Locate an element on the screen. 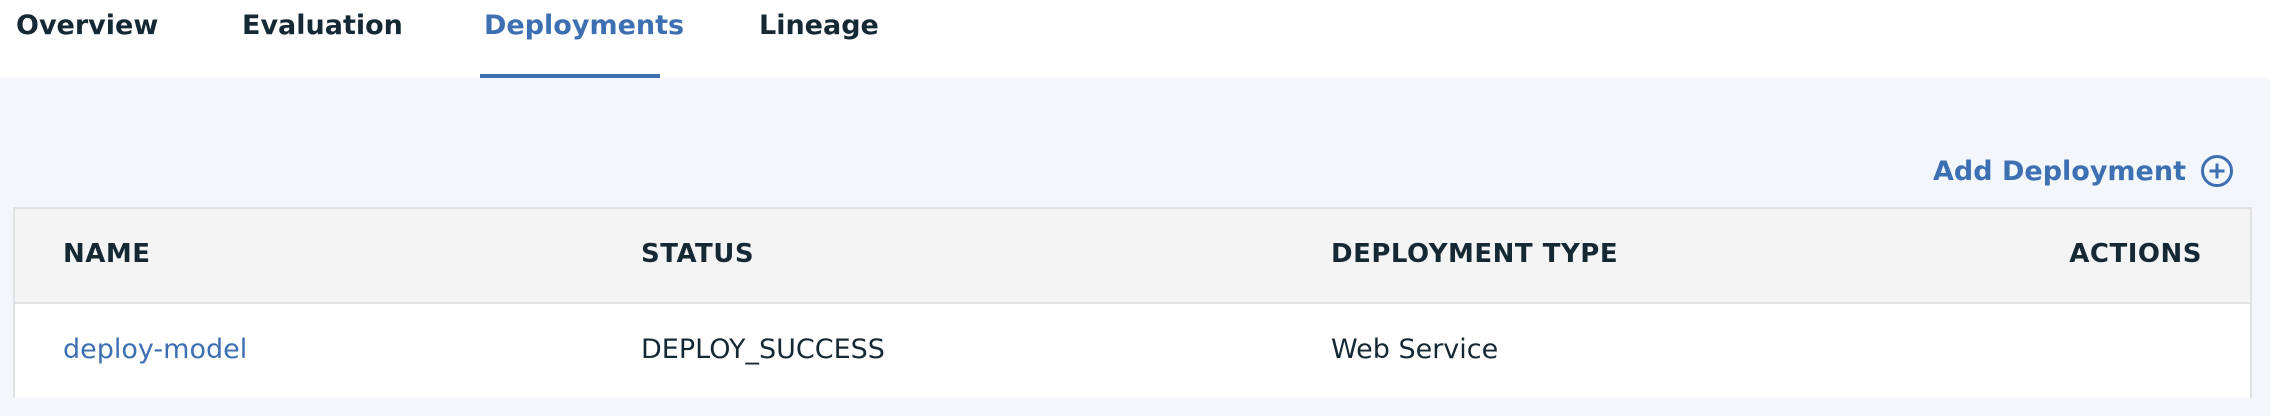  deployment-type: Web Service is located at coordinates (1415, 349).